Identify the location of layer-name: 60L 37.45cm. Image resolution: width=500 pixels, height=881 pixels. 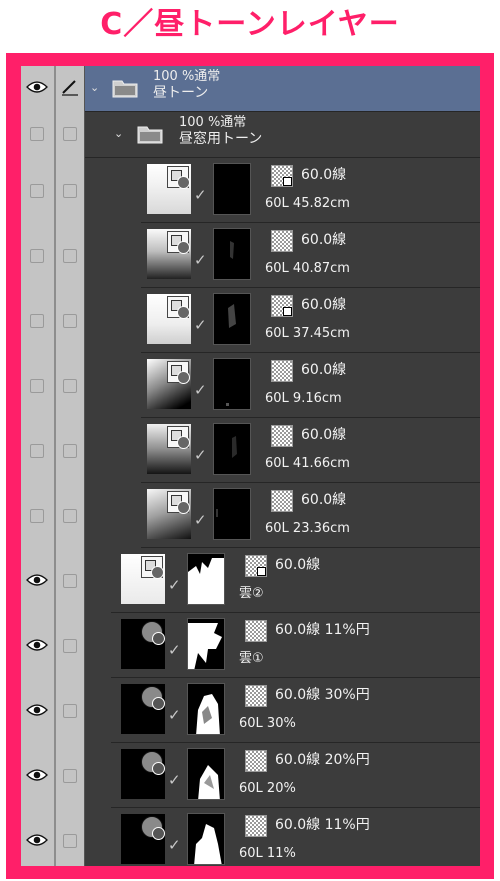
(307, 333).